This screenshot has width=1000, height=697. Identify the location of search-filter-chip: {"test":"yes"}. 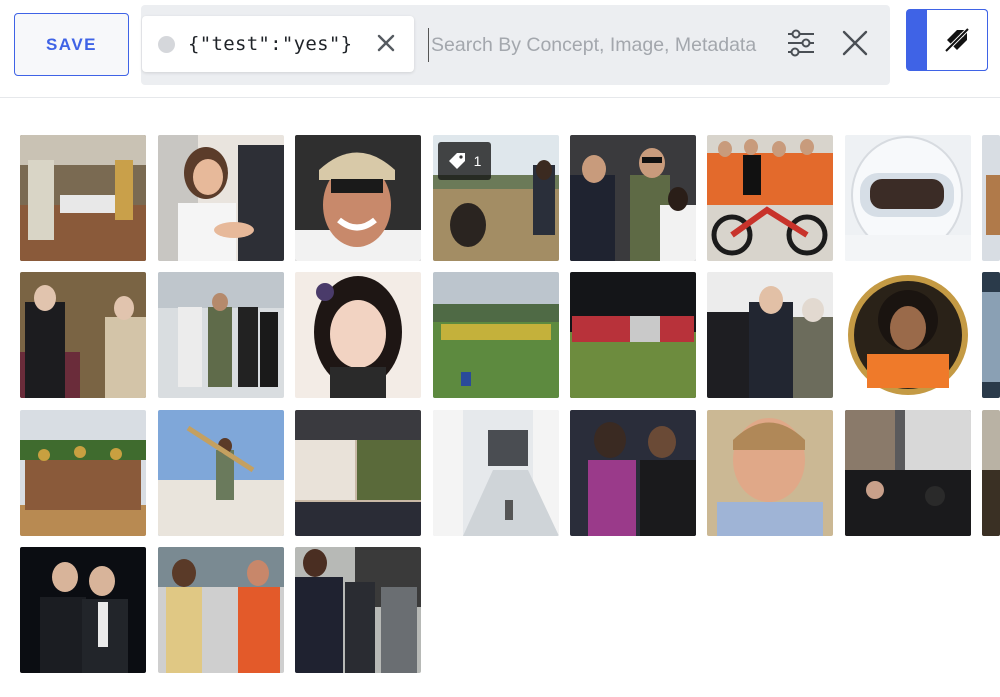
(278, 44).